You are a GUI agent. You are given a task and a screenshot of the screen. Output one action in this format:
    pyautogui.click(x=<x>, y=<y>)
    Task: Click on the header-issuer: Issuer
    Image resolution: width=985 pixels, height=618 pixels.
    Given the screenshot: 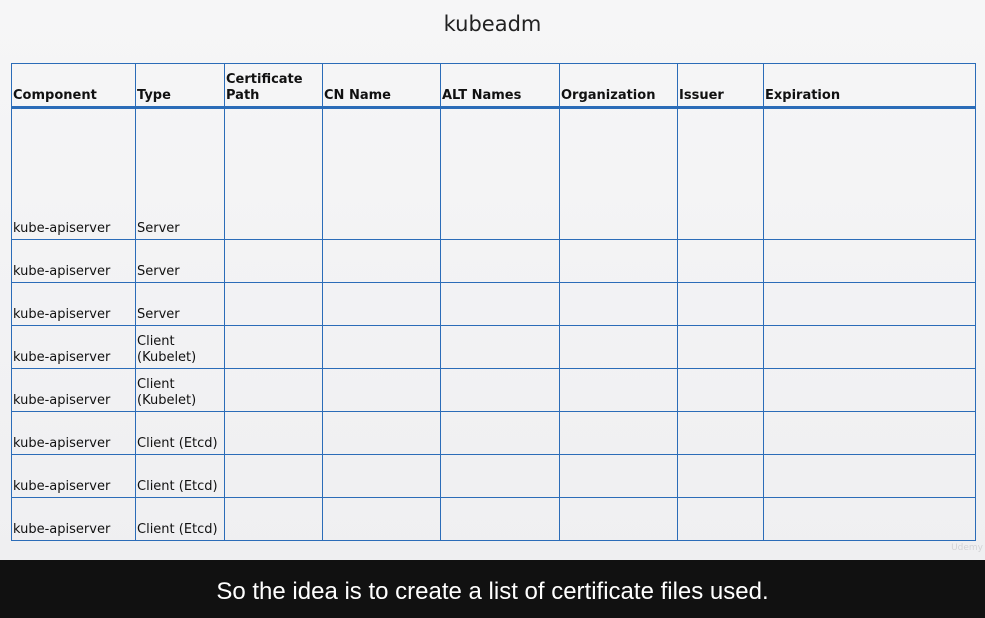 What is the action you would take?
    pyautogui.click(x=720, y=86)
    